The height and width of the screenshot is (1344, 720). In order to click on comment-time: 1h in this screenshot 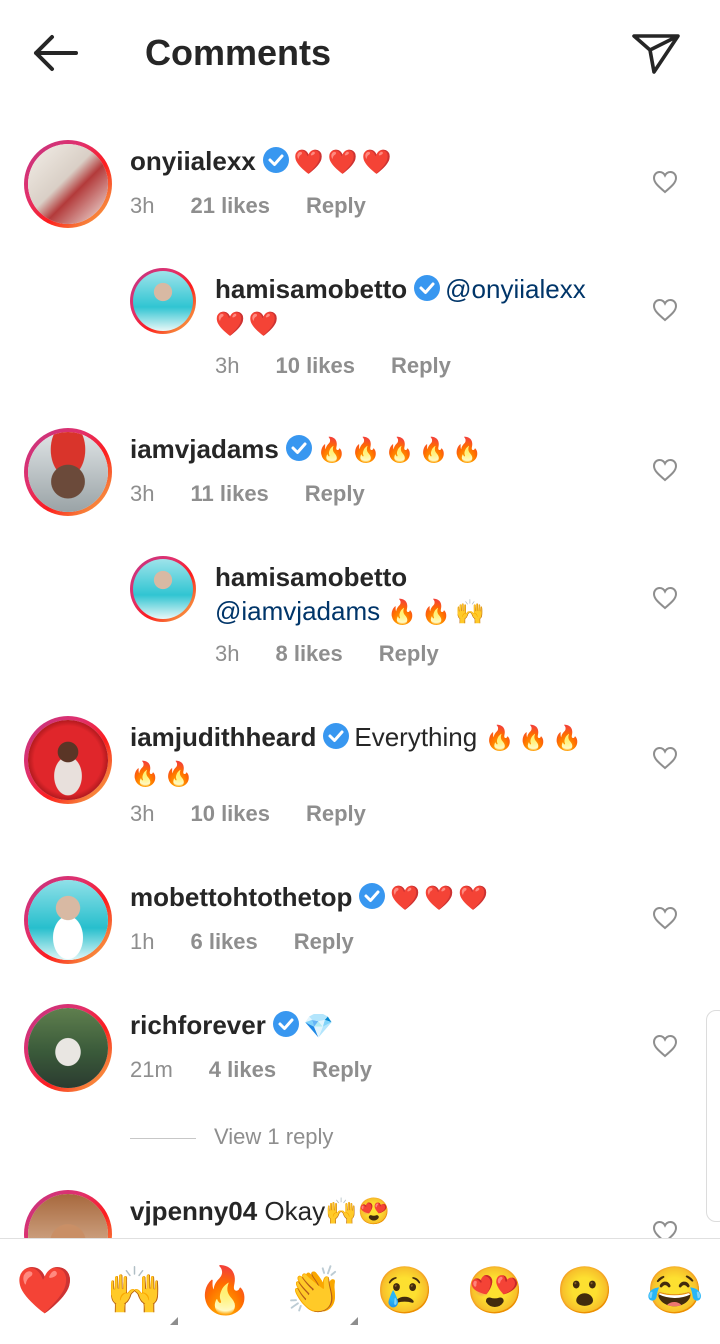, I will do `click(142, 941)`.